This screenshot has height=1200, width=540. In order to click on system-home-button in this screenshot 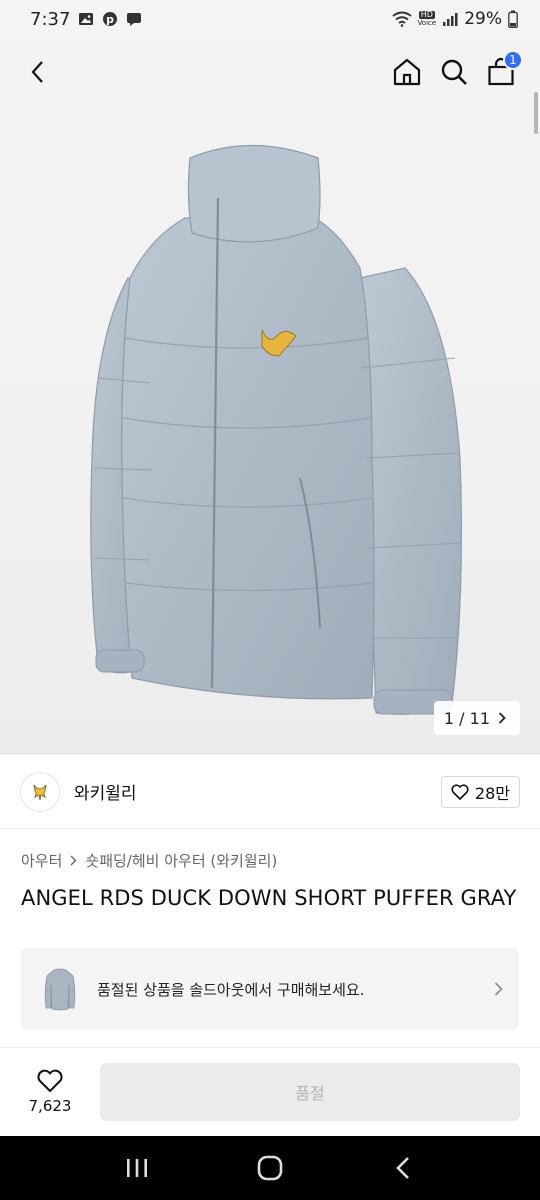, I will do `click(270, 1168)`.